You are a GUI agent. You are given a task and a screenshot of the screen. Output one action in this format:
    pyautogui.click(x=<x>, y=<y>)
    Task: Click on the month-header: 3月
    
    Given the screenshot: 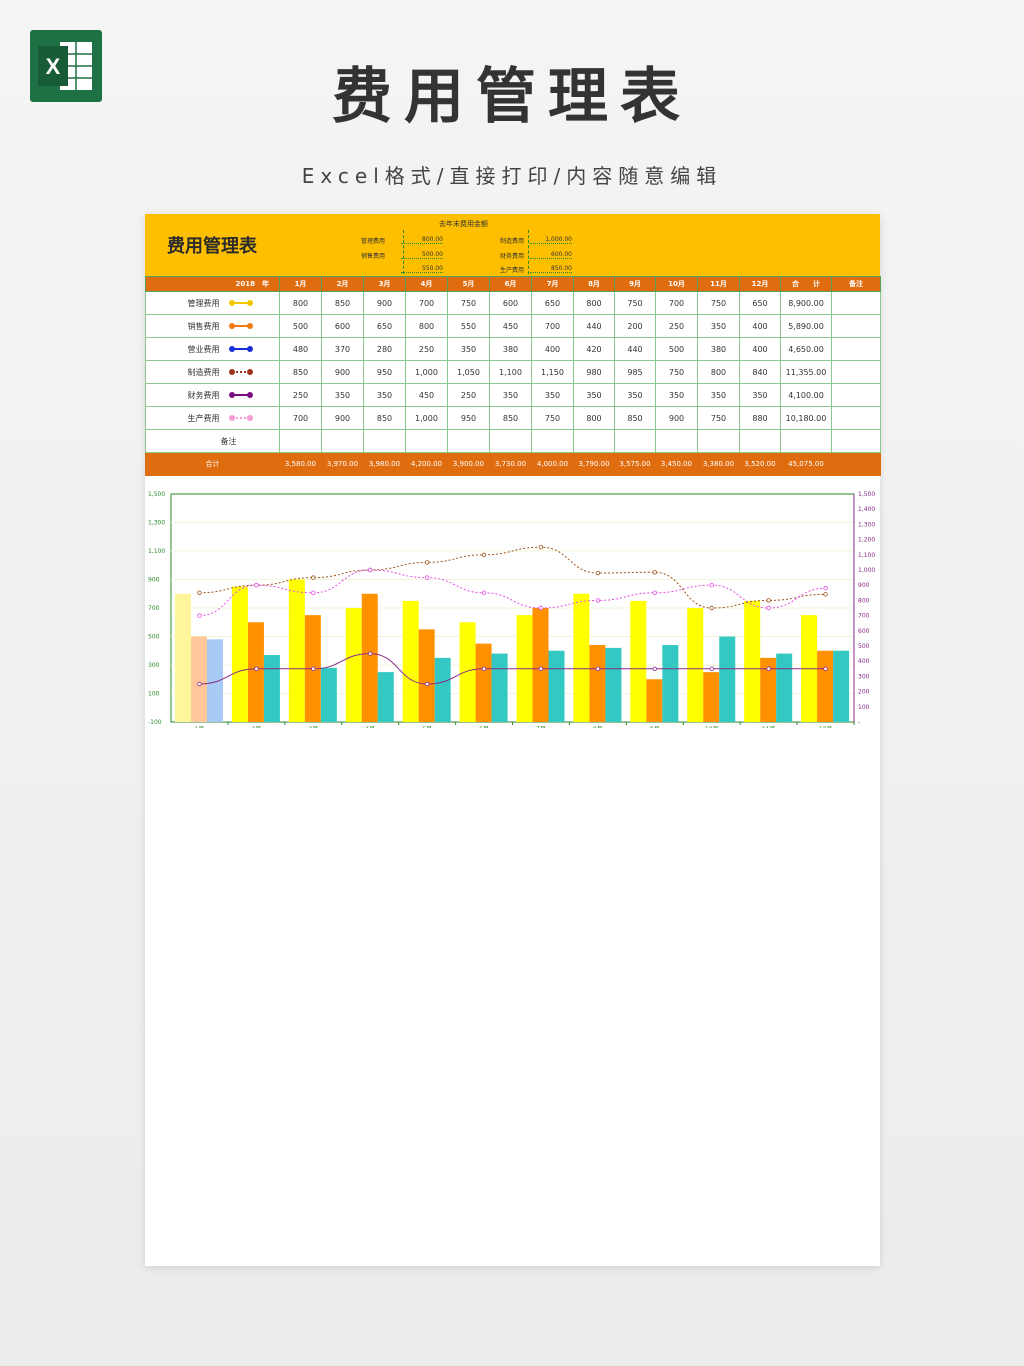 What is the action you would take?
    pyautogui.click(x=384, y=284)
    